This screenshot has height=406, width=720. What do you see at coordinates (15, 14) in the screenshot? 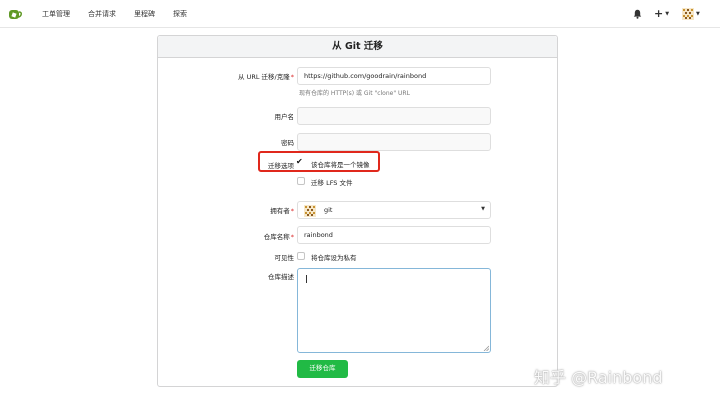
I see `gitea-logo-icon` at bounding box center [15, 14].